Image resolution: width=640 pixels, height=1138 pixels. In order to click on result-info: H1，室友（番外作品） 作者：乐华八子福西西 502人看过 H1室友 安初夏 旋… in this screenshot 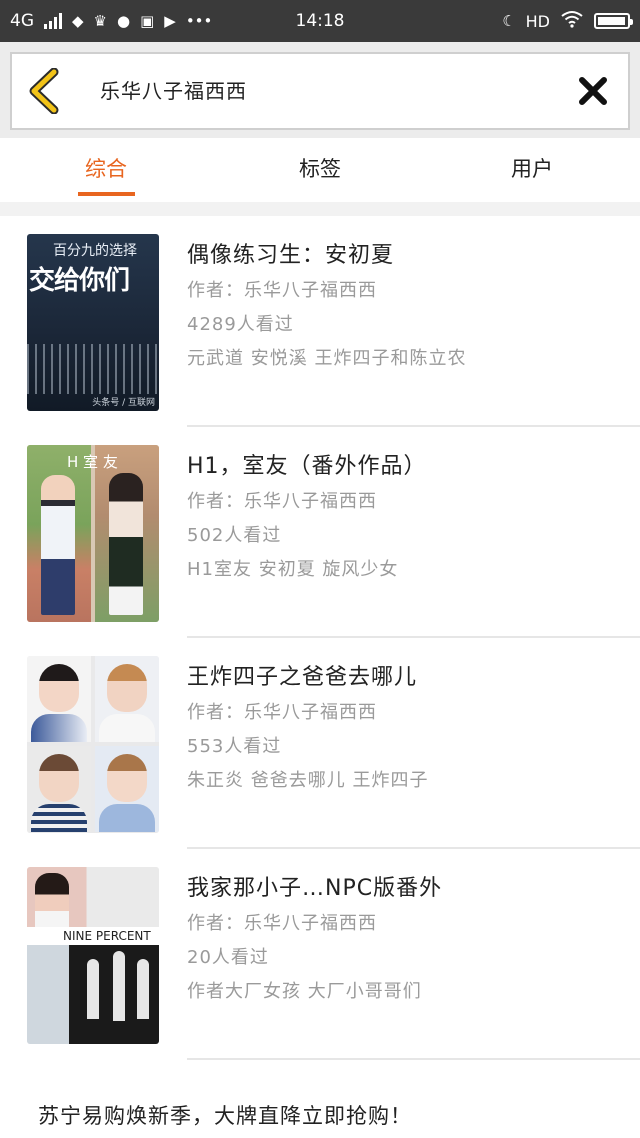, I will do `click(408, 518)`.